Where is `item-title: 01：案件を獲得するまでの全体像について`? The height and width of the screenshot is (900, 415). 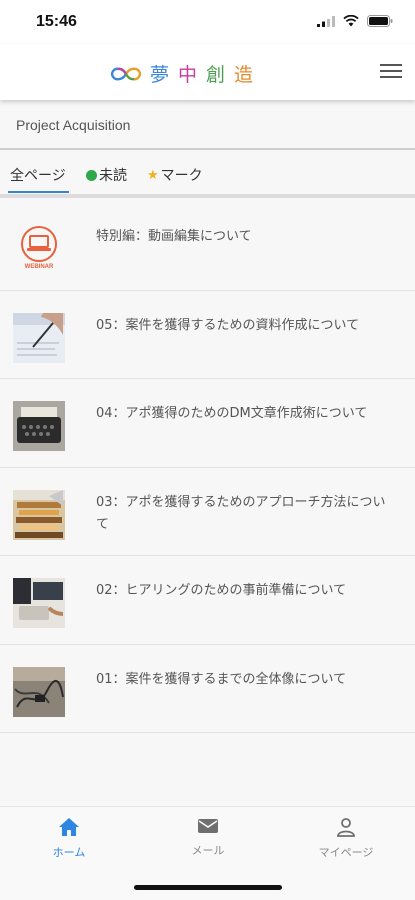
item-title: 01：案件を獲得するまでの全体像について is located at coordinates (221, 679).